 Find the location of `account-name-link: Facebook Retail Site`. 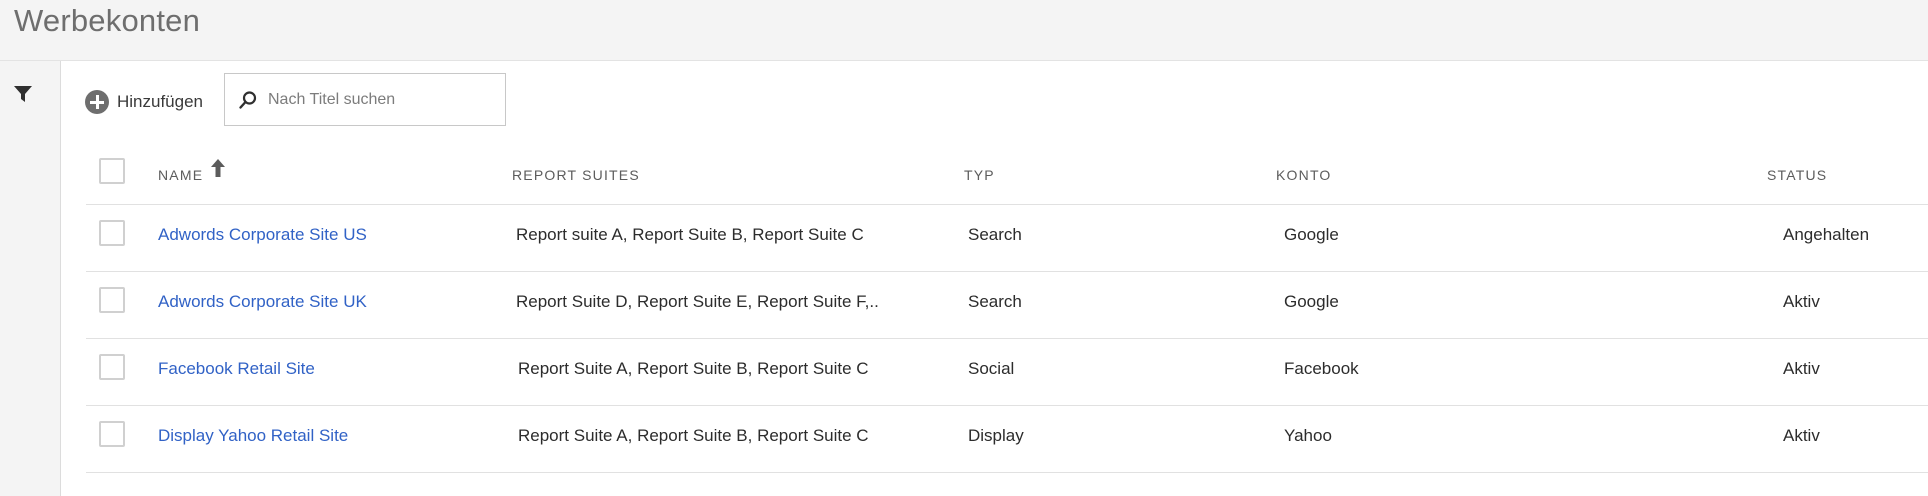

account-name-link: Facebook Retail Site is located at coordinates (236, 369).